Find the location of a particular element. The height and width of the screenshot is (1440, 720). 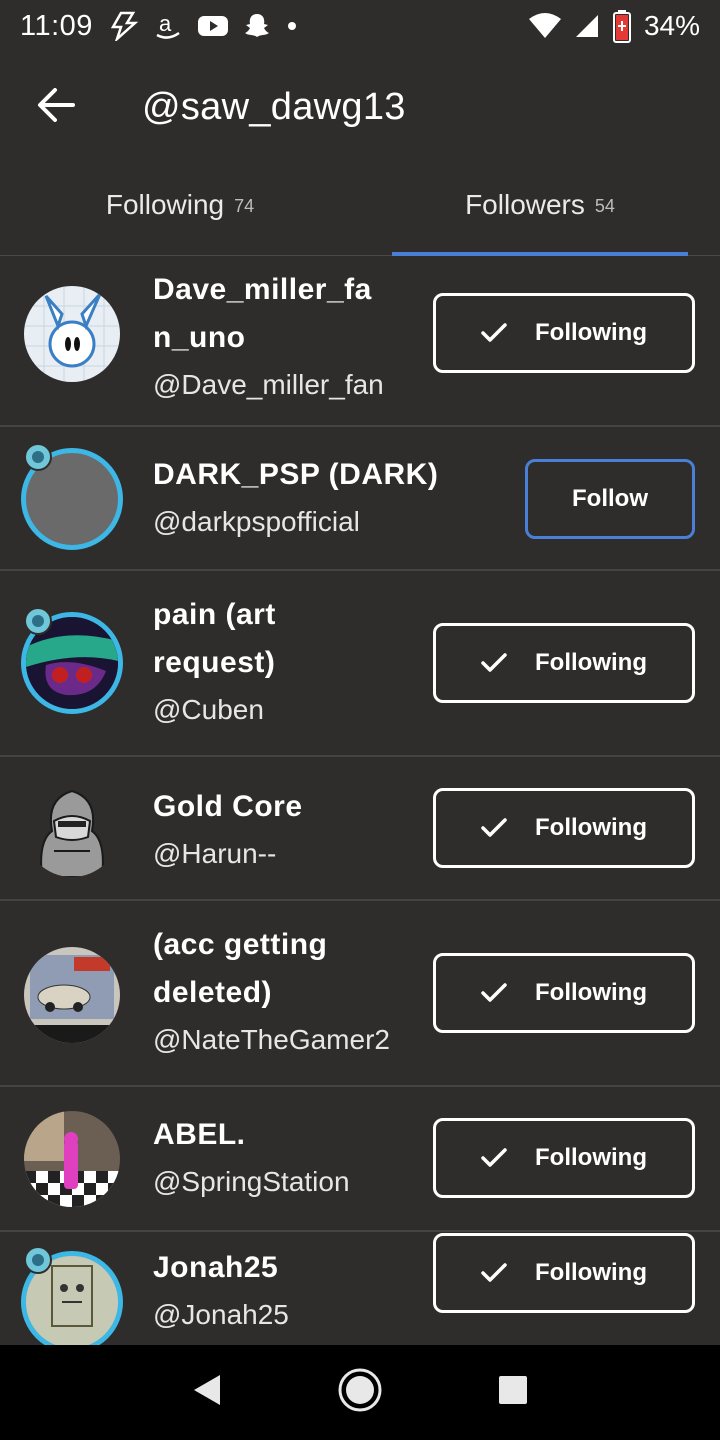

list-item: pain (art request) @Cuben Following is located at coordinates (360, 664).